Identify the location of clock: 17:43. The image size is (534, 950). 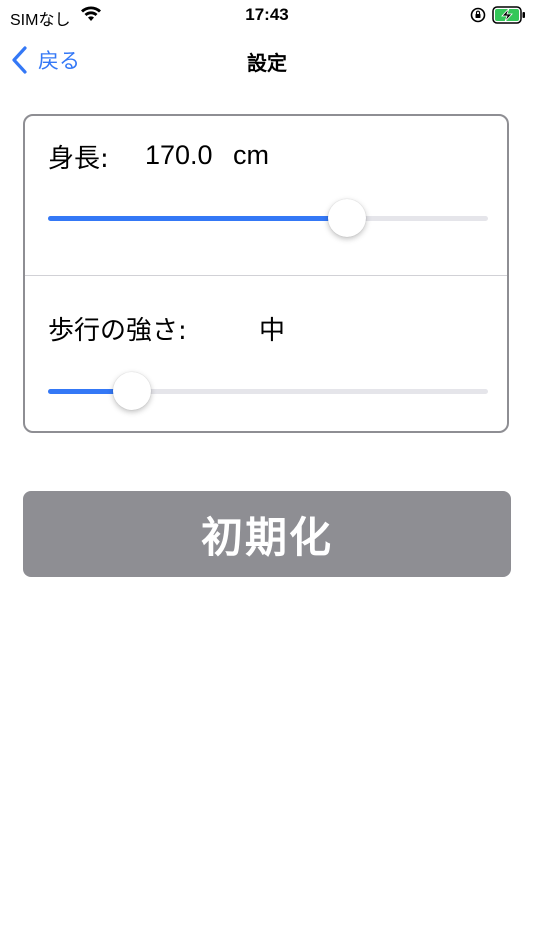
(267, 14).